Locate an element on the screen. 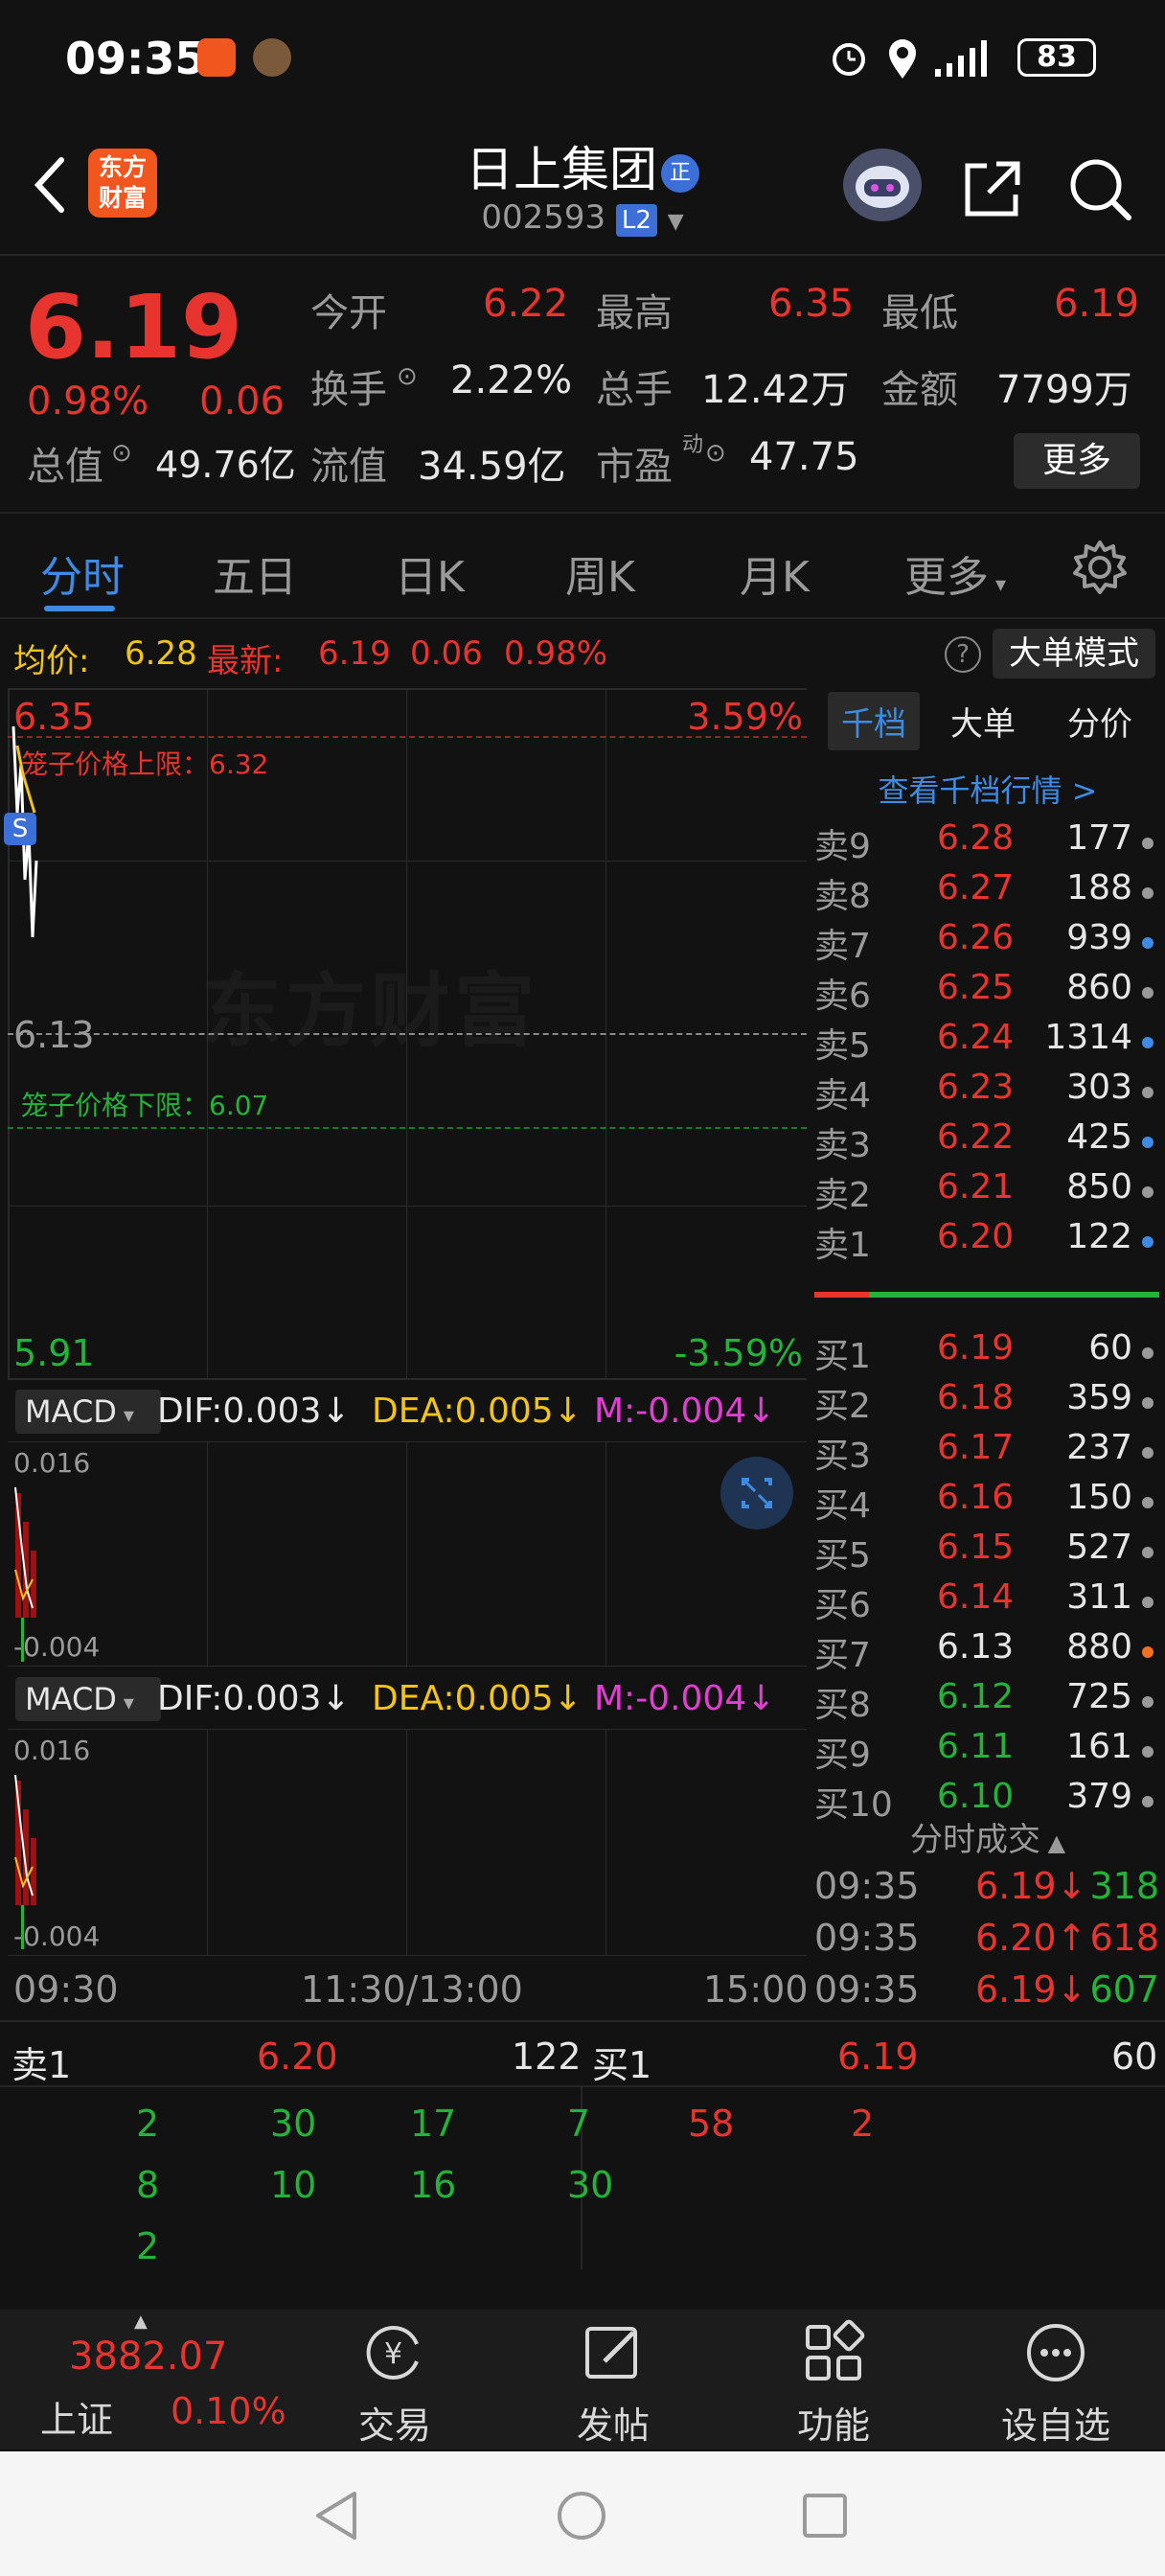 This screenshot has width=1165, height=2576. tab-intraday: 分时 is located at coordinates (82, 573).